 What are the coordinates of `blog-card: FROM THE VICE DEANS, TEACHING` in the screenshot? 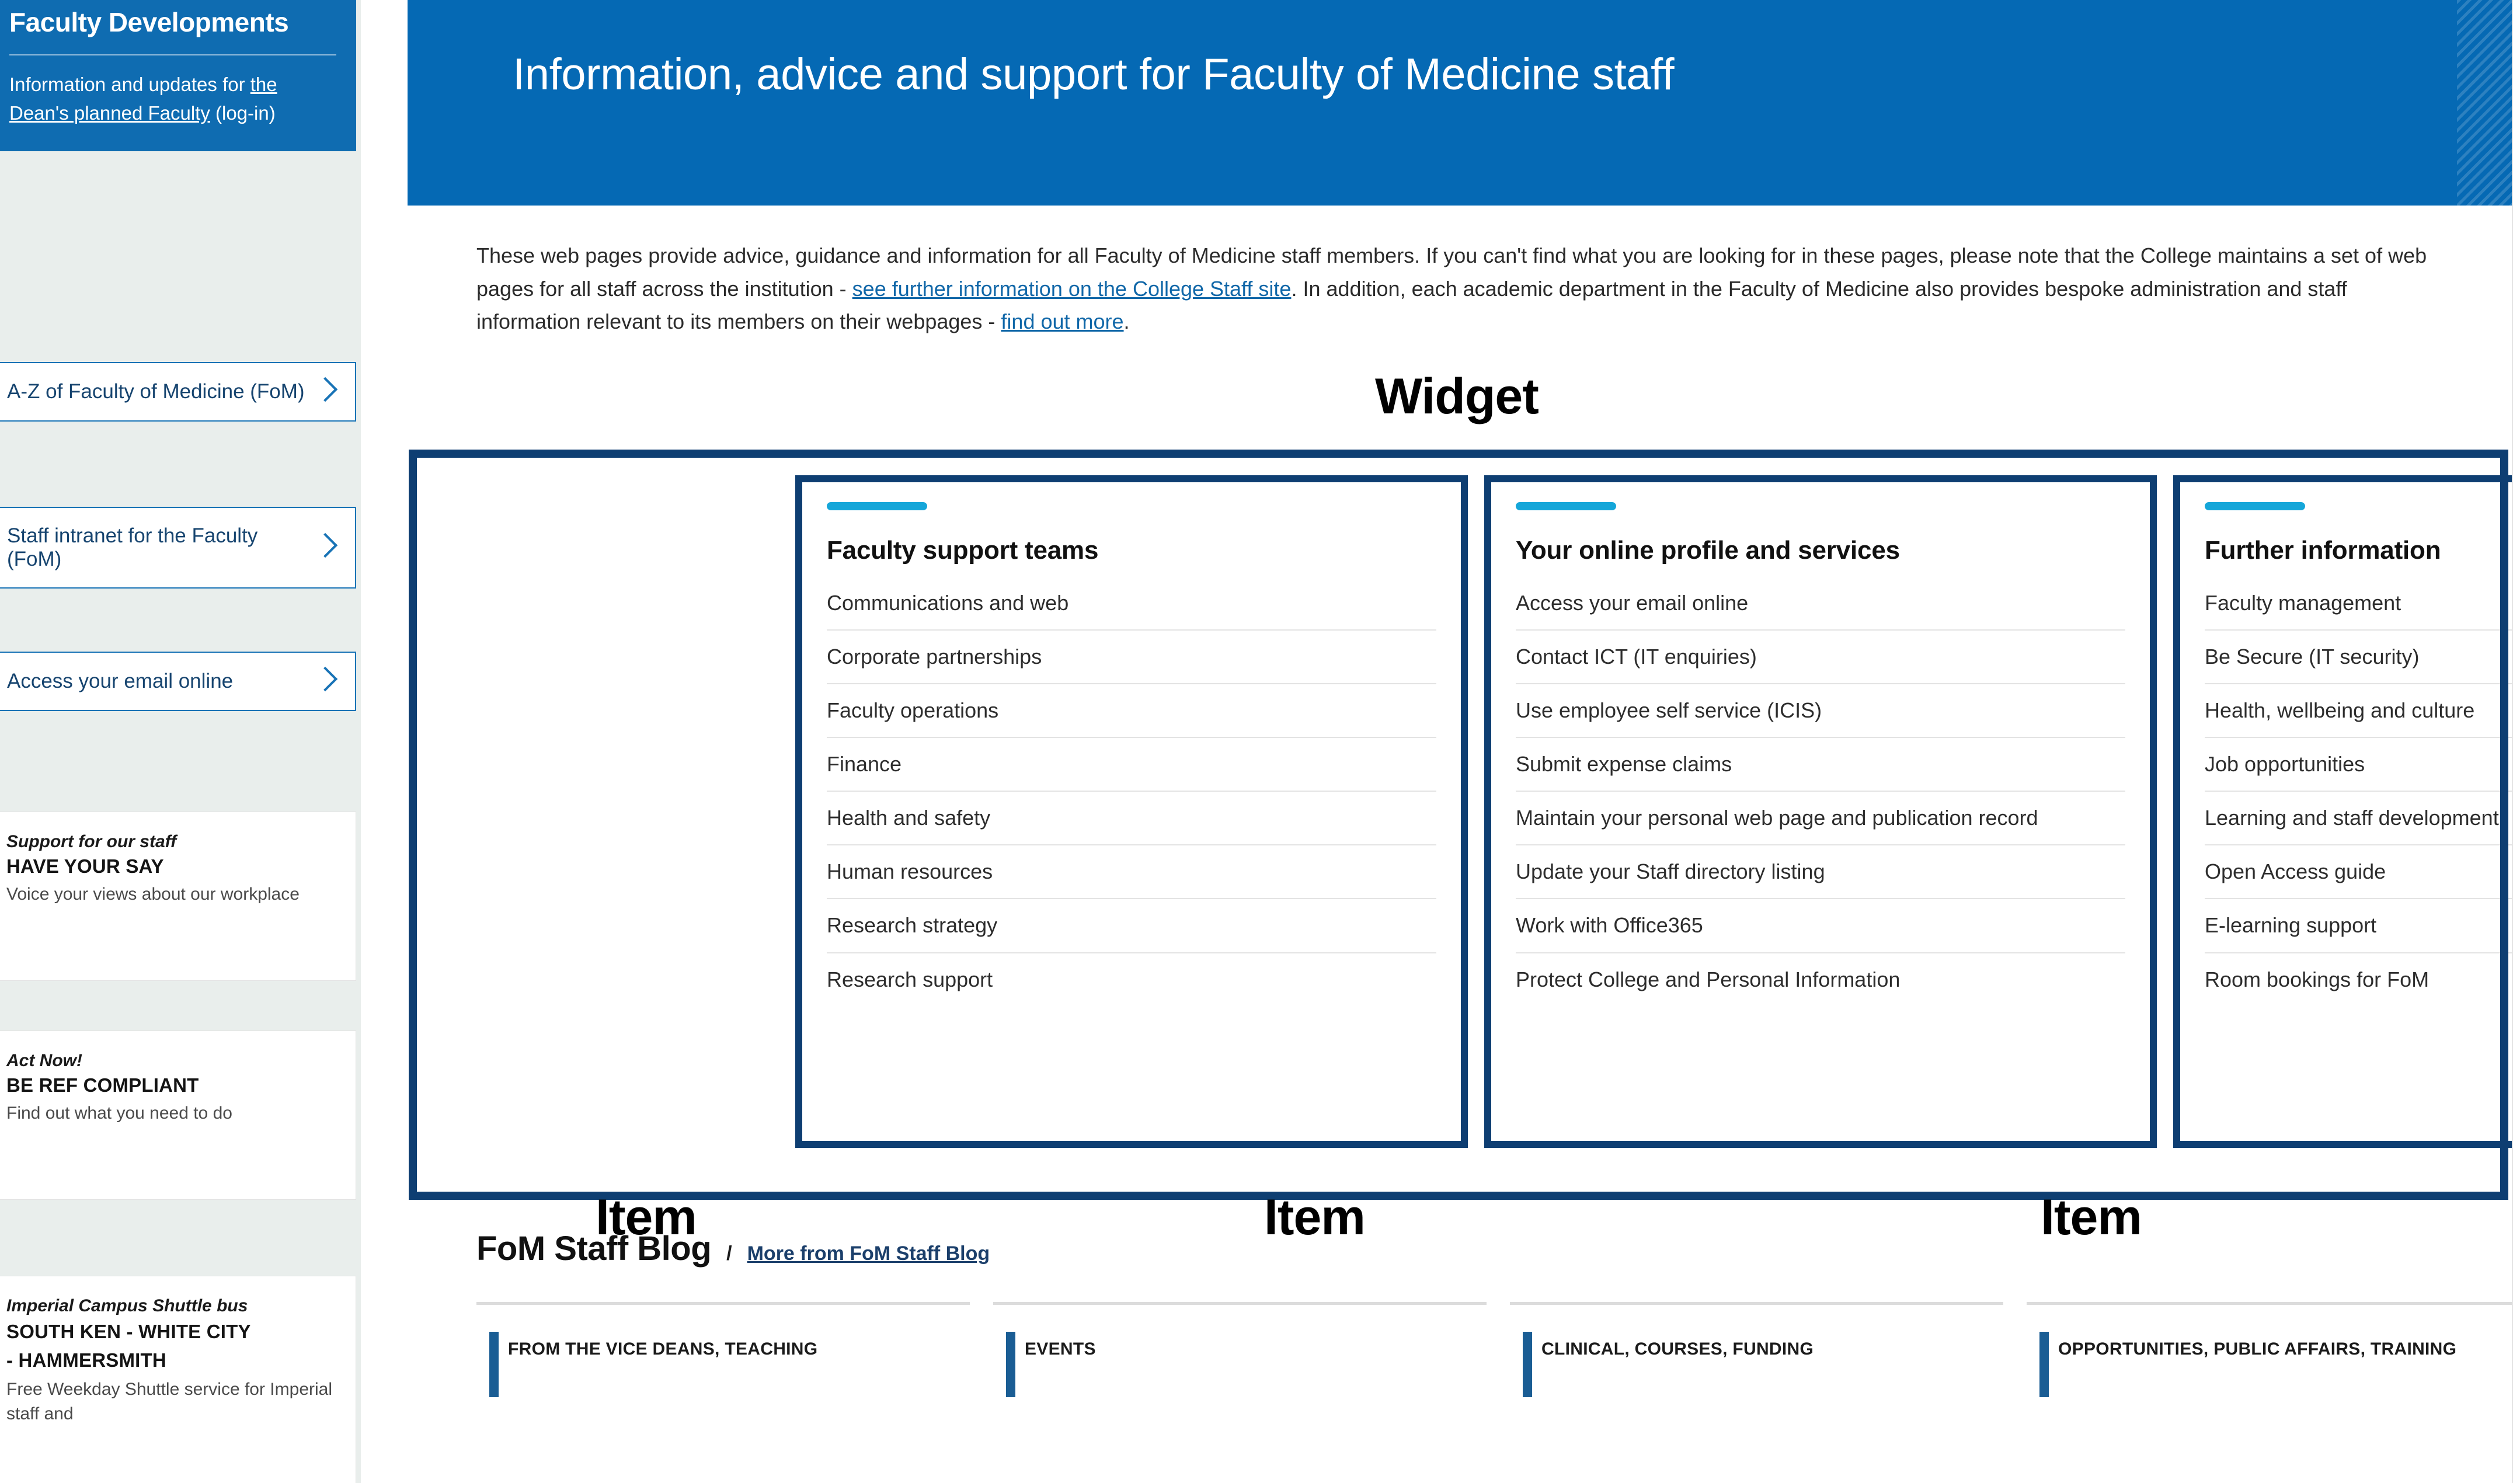 It's located at (723, 1350).